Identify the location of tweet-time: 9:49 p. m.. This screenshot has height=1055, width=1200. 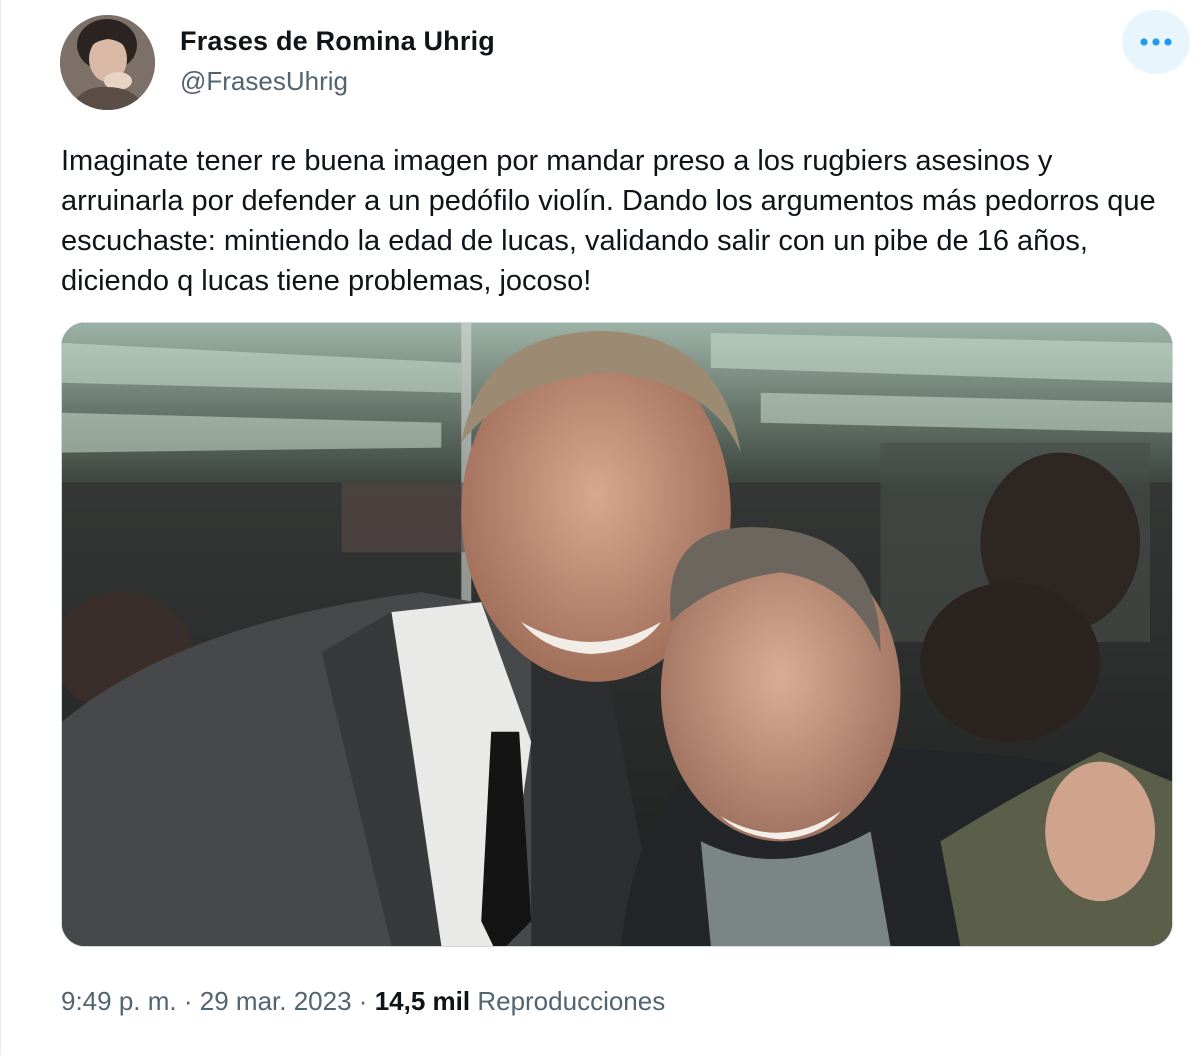
(119, 1001).